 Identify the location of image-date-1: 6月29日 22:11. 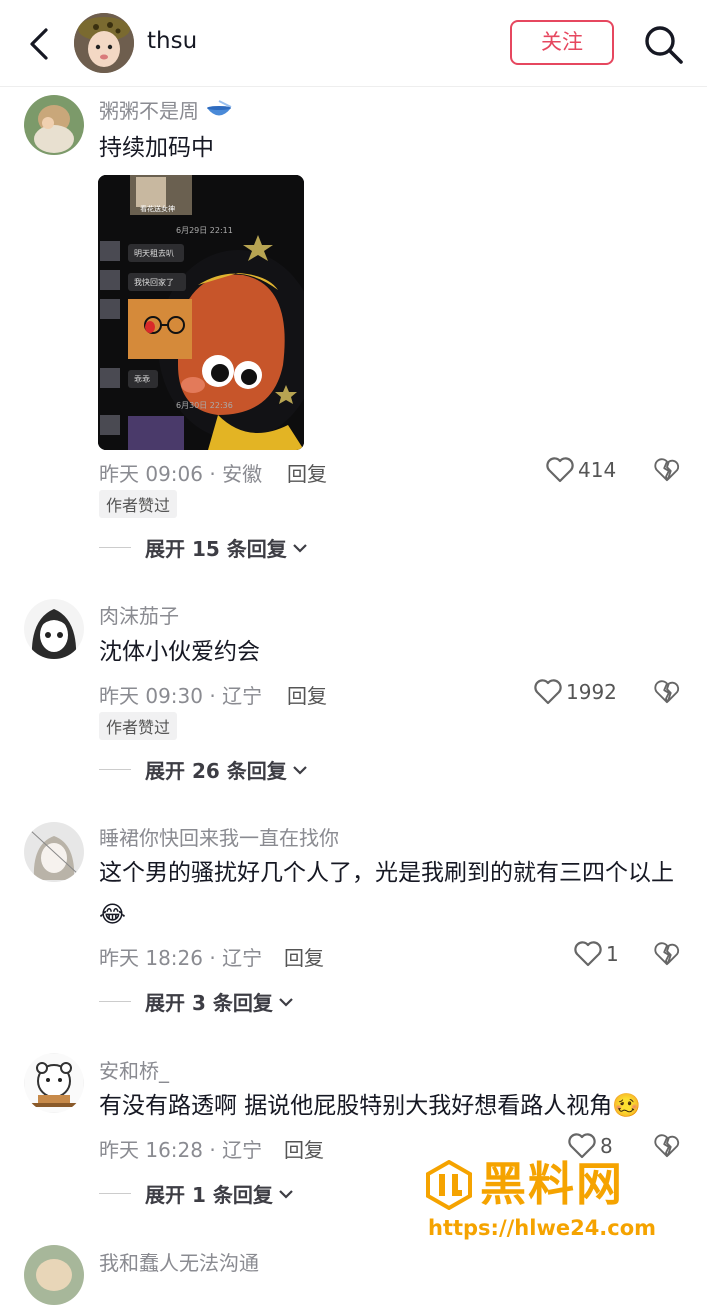
(204, 230).